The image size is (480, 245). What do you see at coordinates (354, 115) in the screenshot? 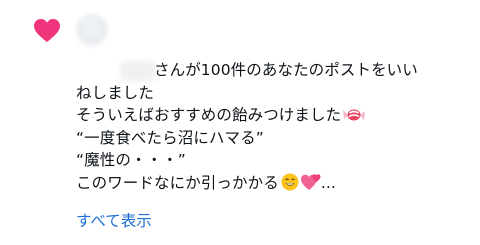
I see `candy-emoji` at bounding box center [354, 115].